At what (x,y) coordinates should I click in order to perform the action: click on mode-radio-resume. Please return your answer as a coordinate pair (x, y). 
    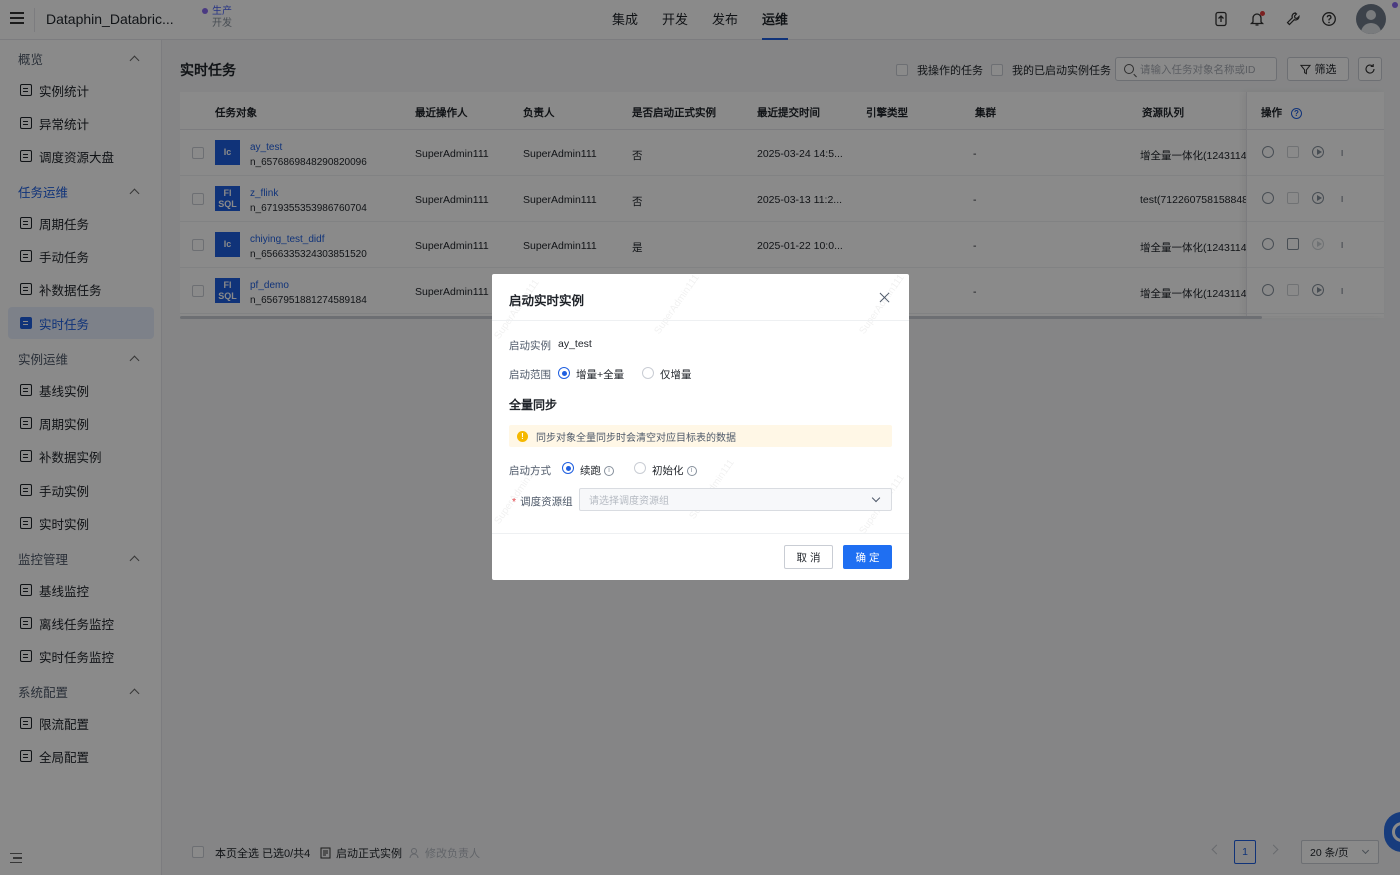
    Looking at the image, I should click on (568, 468).